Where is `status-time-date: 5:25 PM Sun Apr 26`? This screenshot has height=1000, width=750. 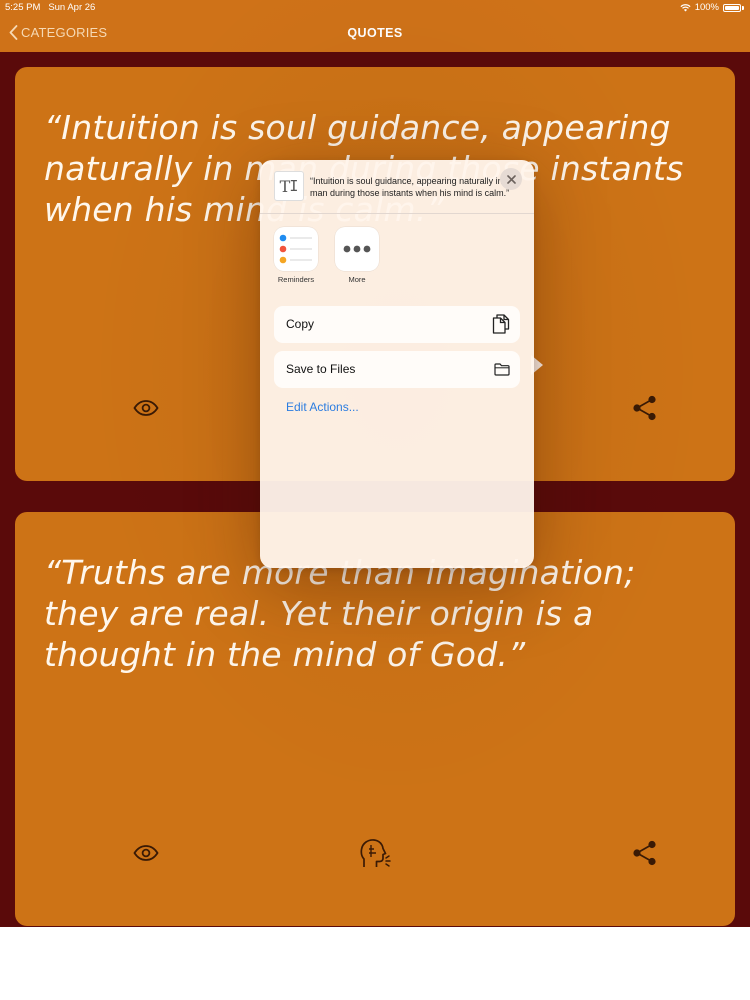
status-time-date: 5:25 PM Sun Apr 26 is located at coordinates (50, 7).